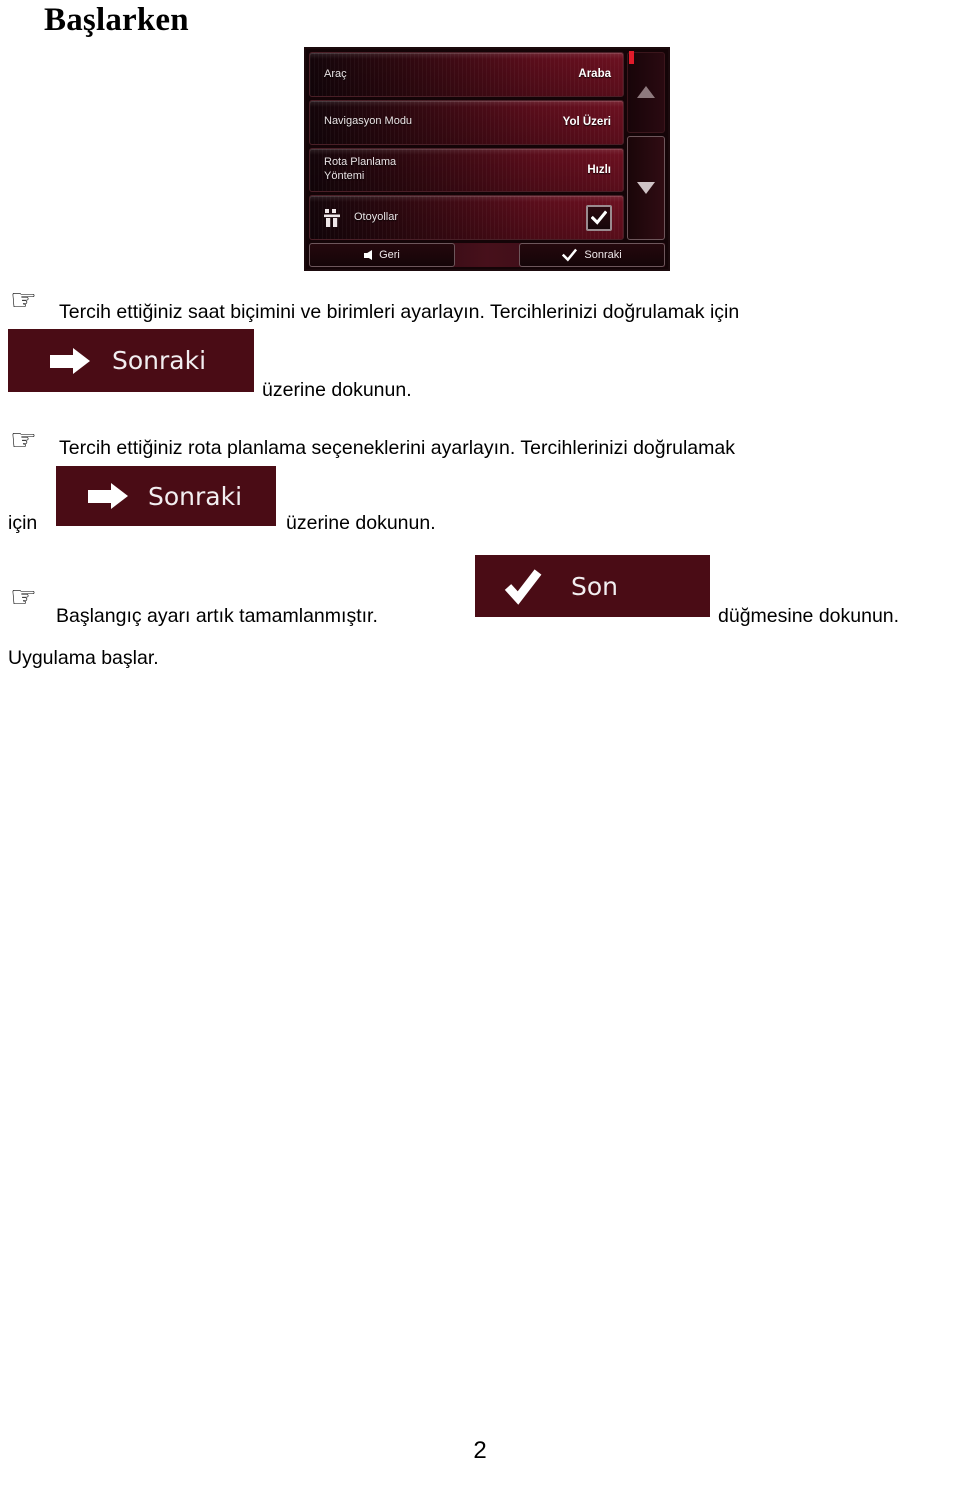 The image size is (960, 1490). What do you see at coordinates (116, 20) in the screenshot?
I see `page-title: Başlarken` at bounding box center [116, 20].